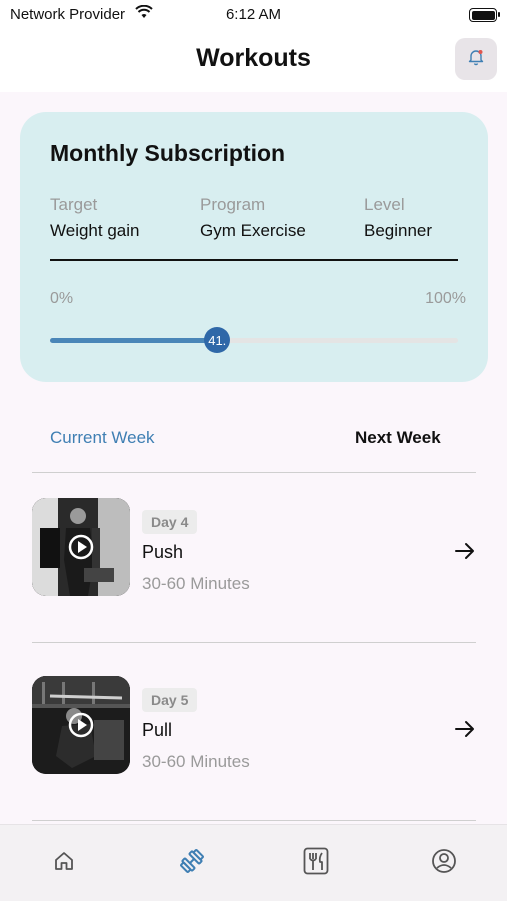  Describe the element at coordinates (254, 340) in the screenshot. I see `progress-slider: 41.` at that location.